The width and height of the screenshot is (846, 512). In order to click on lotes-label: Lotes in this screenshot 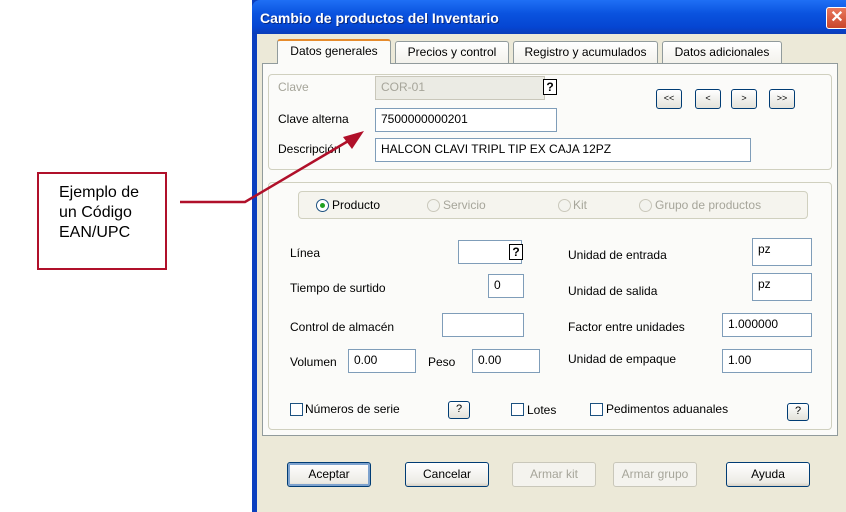, I will do `click(542, 410)`.